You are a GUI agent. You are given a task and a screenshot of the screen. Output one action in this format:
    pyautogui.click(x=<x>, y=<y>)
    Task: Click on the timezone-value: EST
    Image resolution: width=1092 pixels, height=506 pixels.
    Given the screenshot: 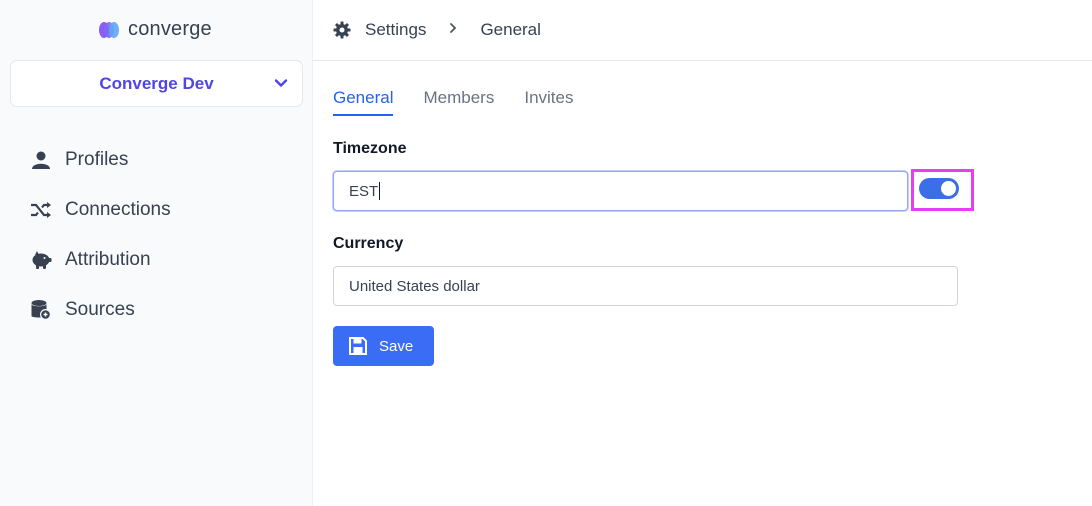 What is the action you would take?
    pyautogui.click(x=364, y=191)
    